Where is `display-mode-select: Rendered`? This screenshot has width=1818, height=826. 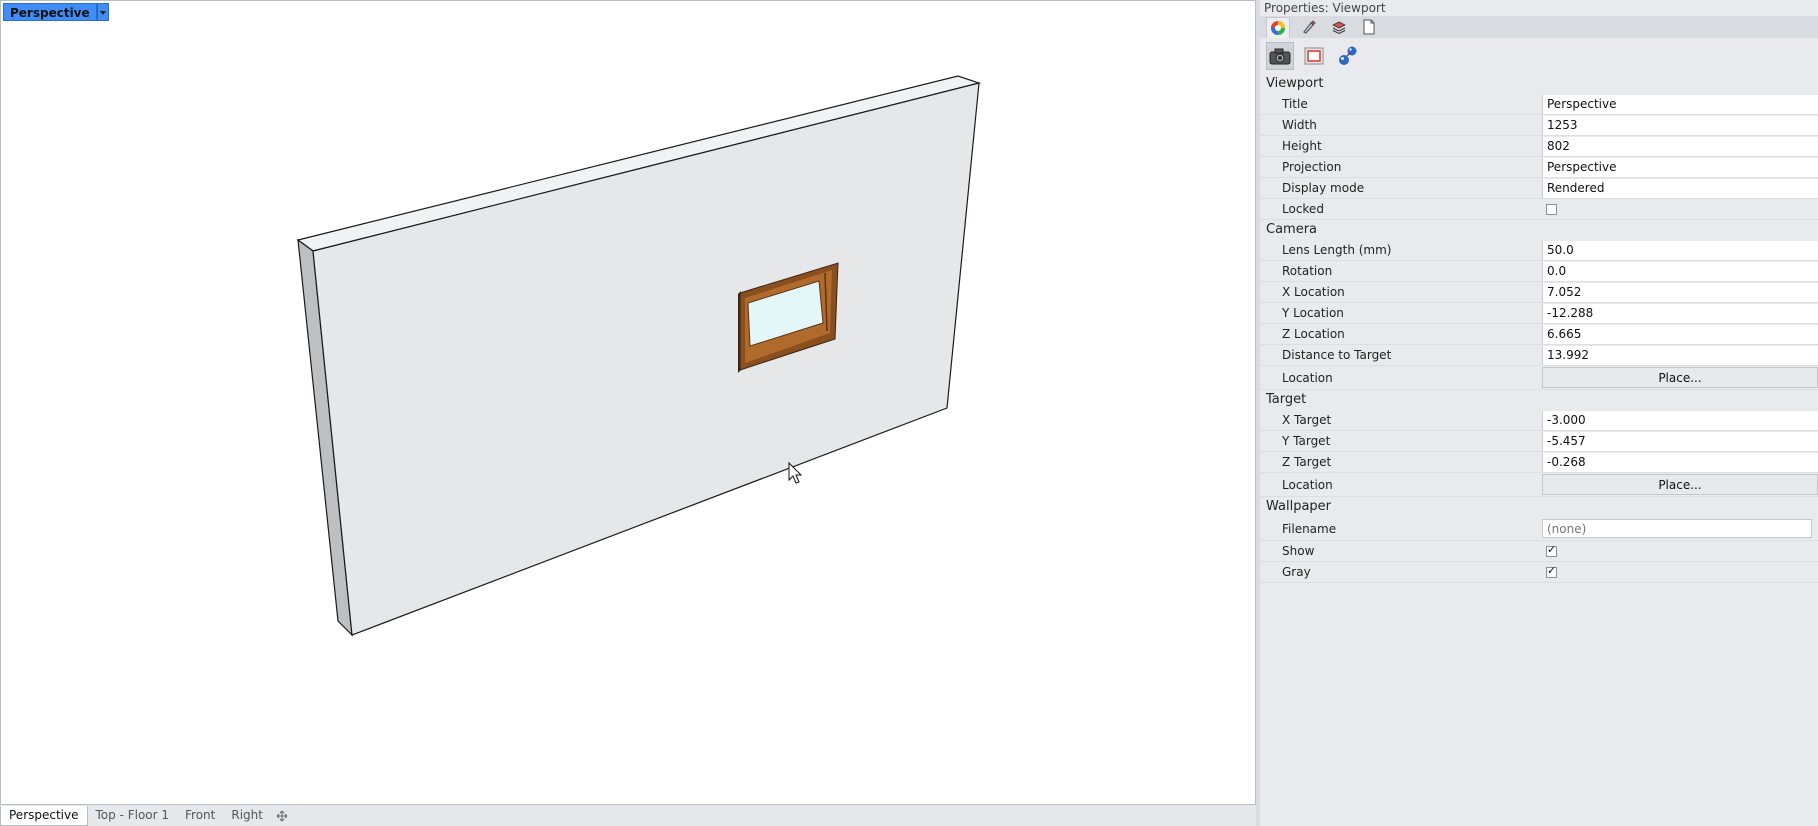
display-mode-select: Rendered is located at coordinates (1680, 188).